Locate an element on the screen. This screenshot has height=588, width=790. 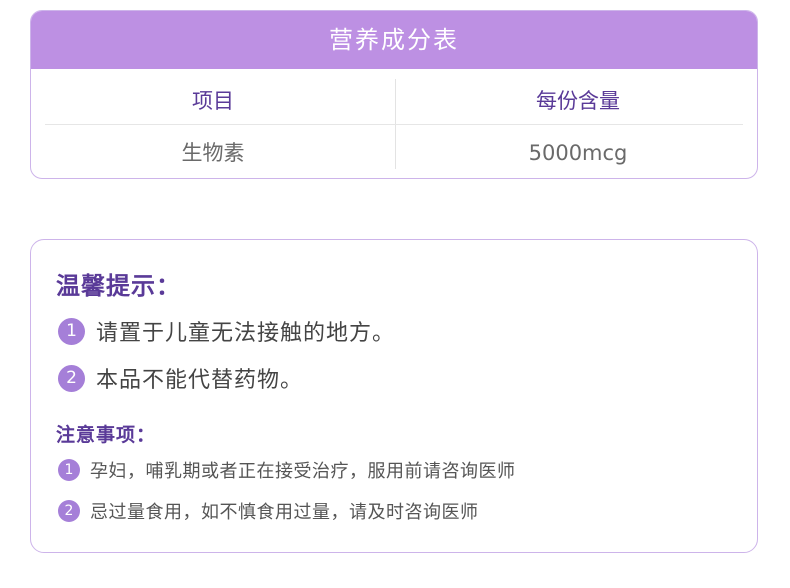
tip-text: 本品不能代替药物。 is located at coordinates (200, 380).